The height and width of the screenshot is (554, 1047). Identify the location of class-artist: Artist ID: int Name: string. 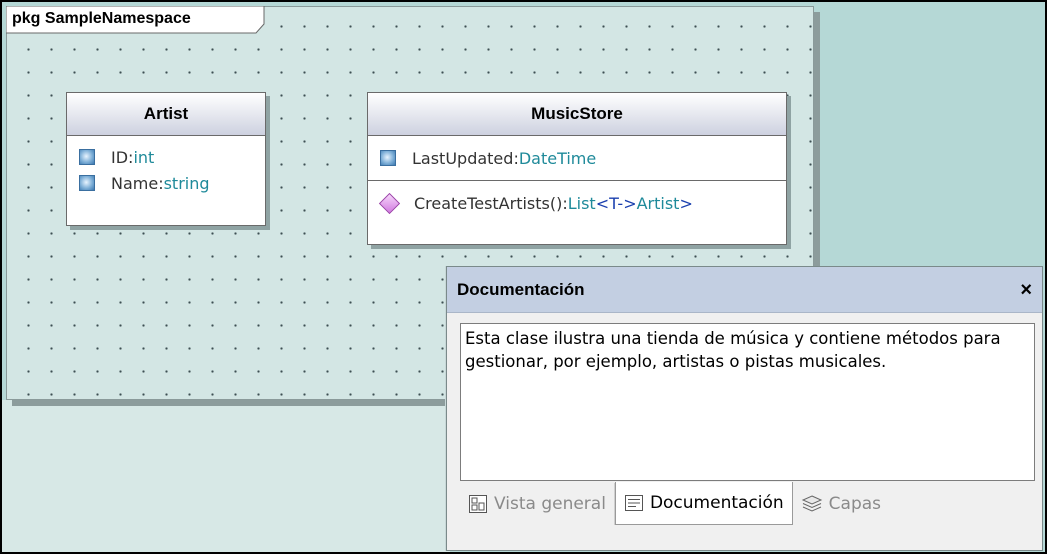
(166, 159).